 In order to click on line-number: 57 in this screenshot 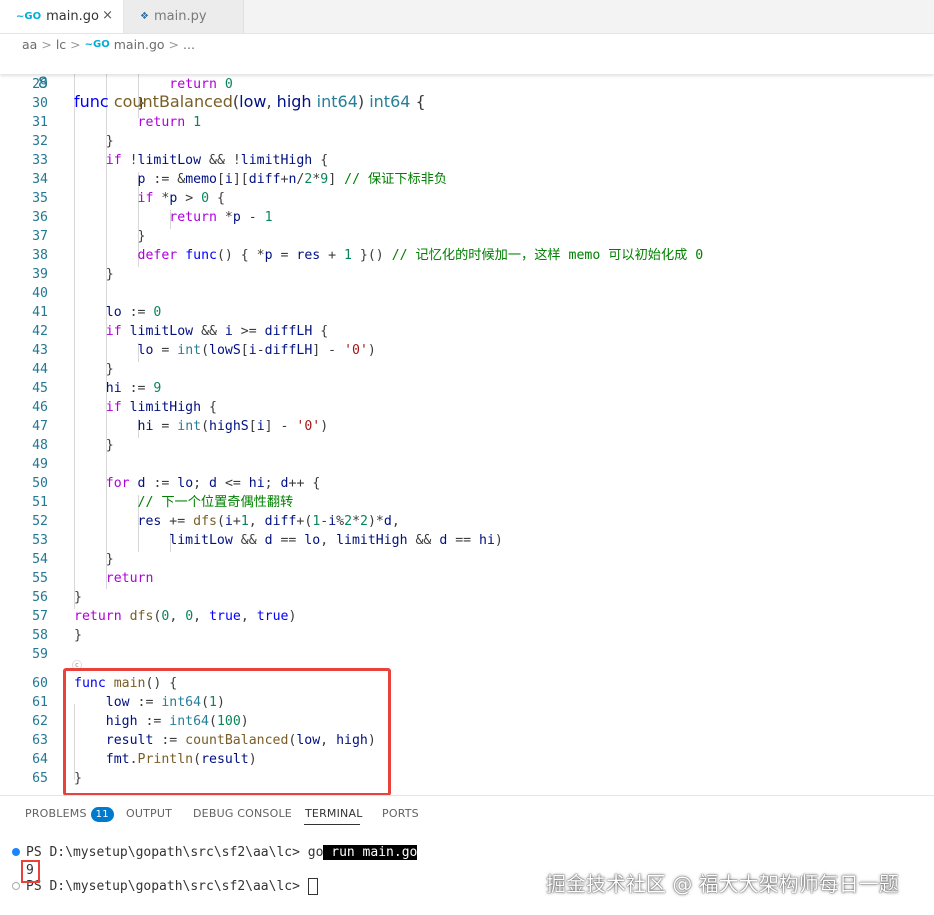, I will do `click(40, 616)`.